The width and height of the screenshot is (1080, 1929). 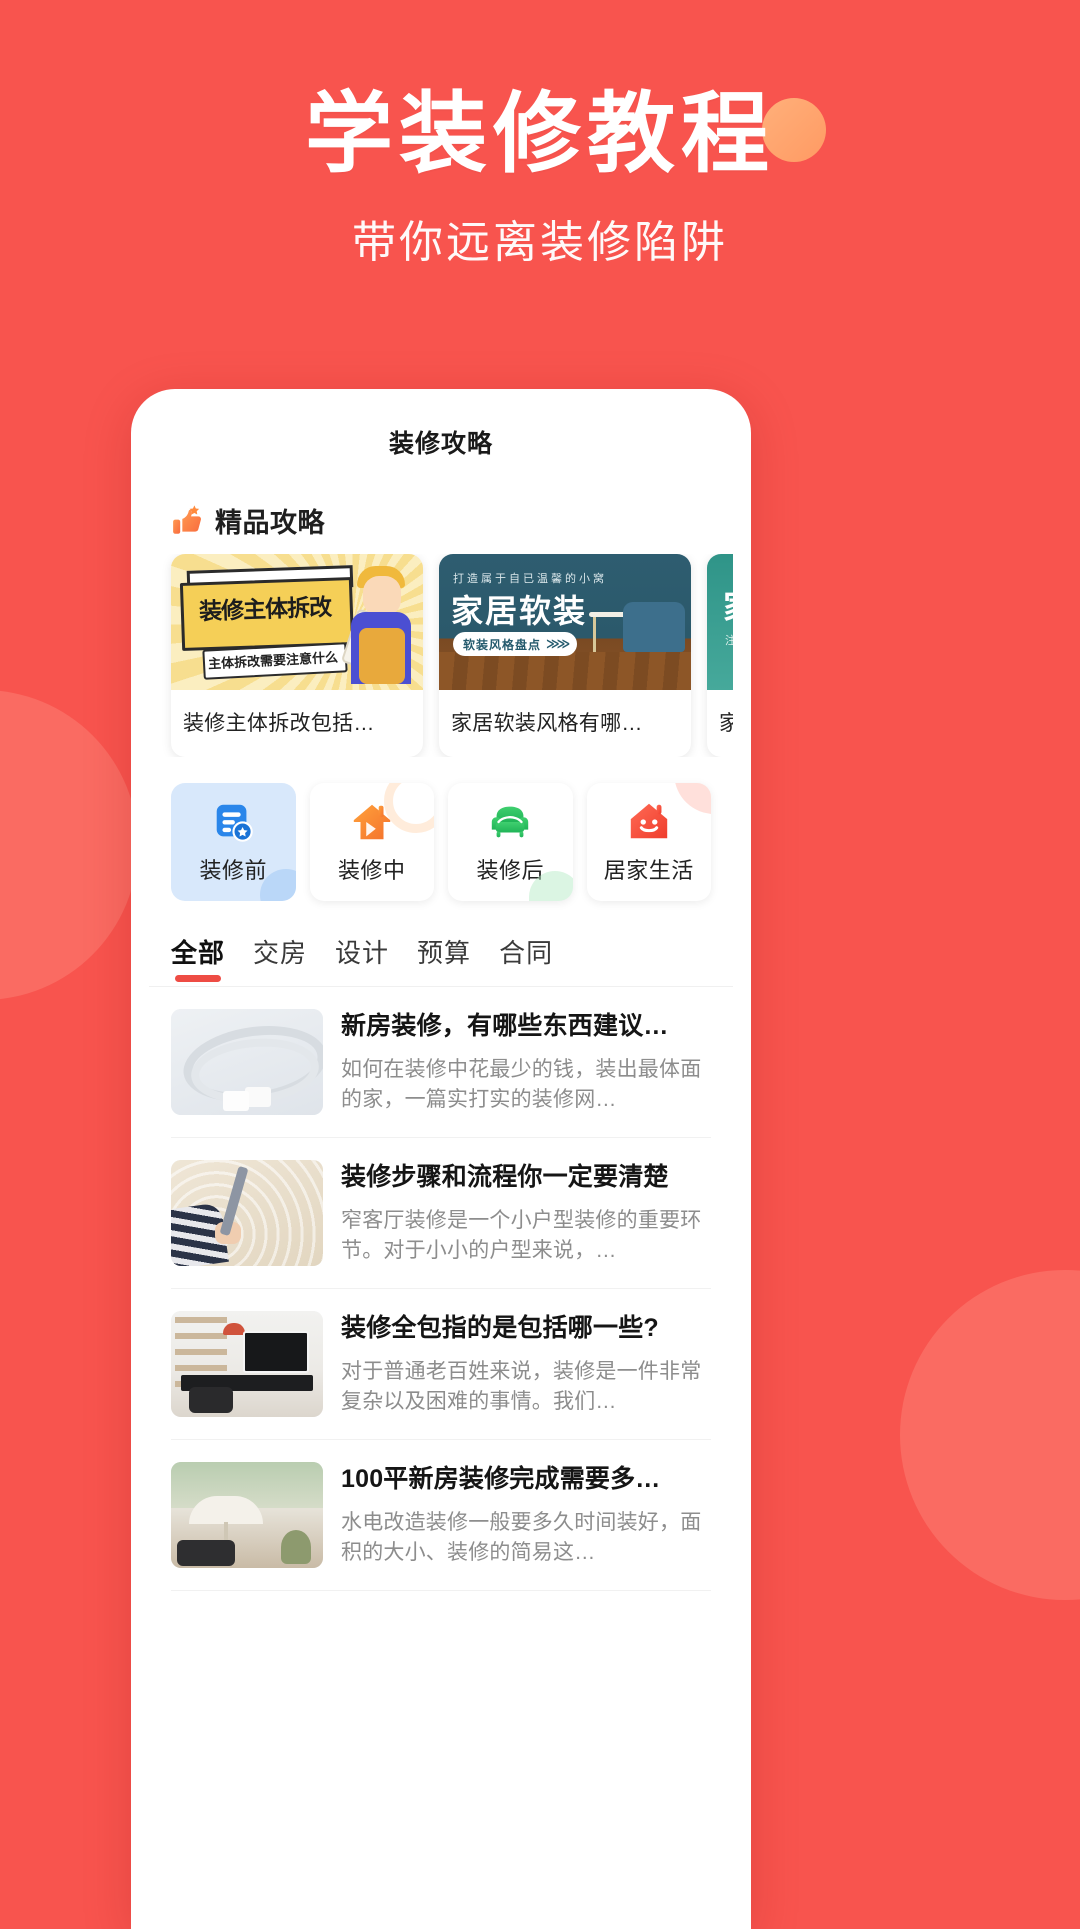 I want to click on category-label: 居家生活, so click(x=648, y=870).